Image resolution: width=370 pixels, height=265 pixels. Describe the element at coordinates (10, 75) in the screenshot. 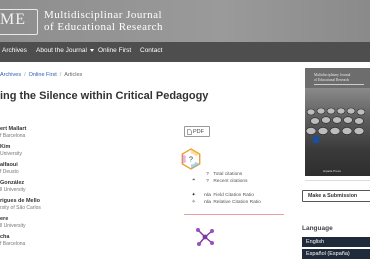

I see `breadcrumb-archives: Archives` at that location.